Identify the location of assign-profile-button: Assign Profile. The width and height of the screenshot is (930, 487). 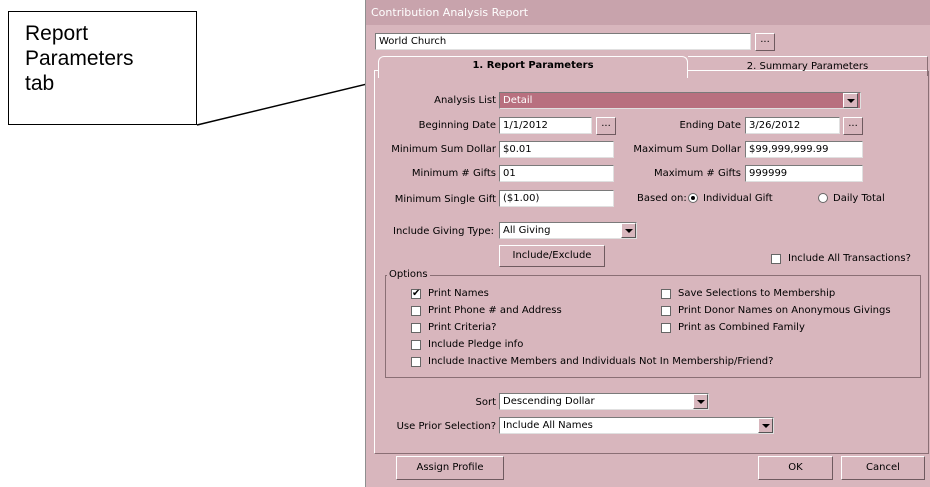
(450, 468).